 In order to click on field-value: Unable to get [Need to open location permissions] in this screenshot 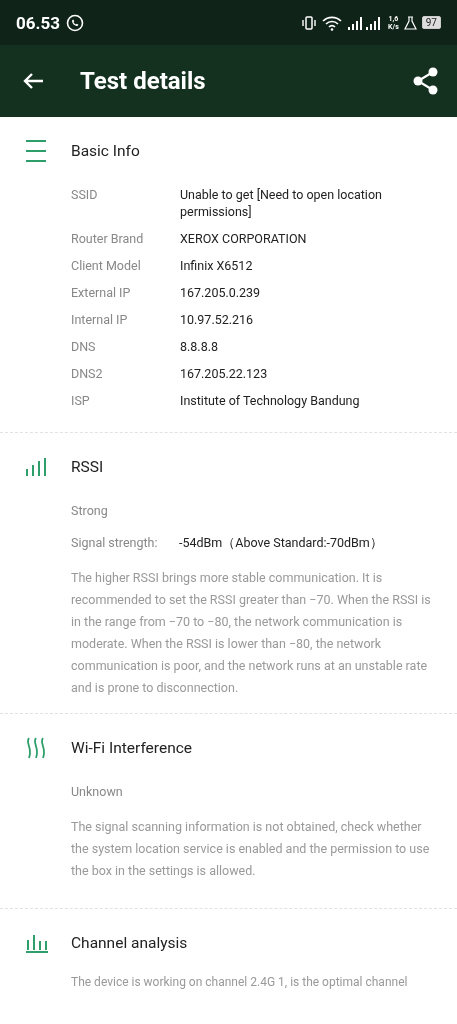, I will do `click(281, 203)`.